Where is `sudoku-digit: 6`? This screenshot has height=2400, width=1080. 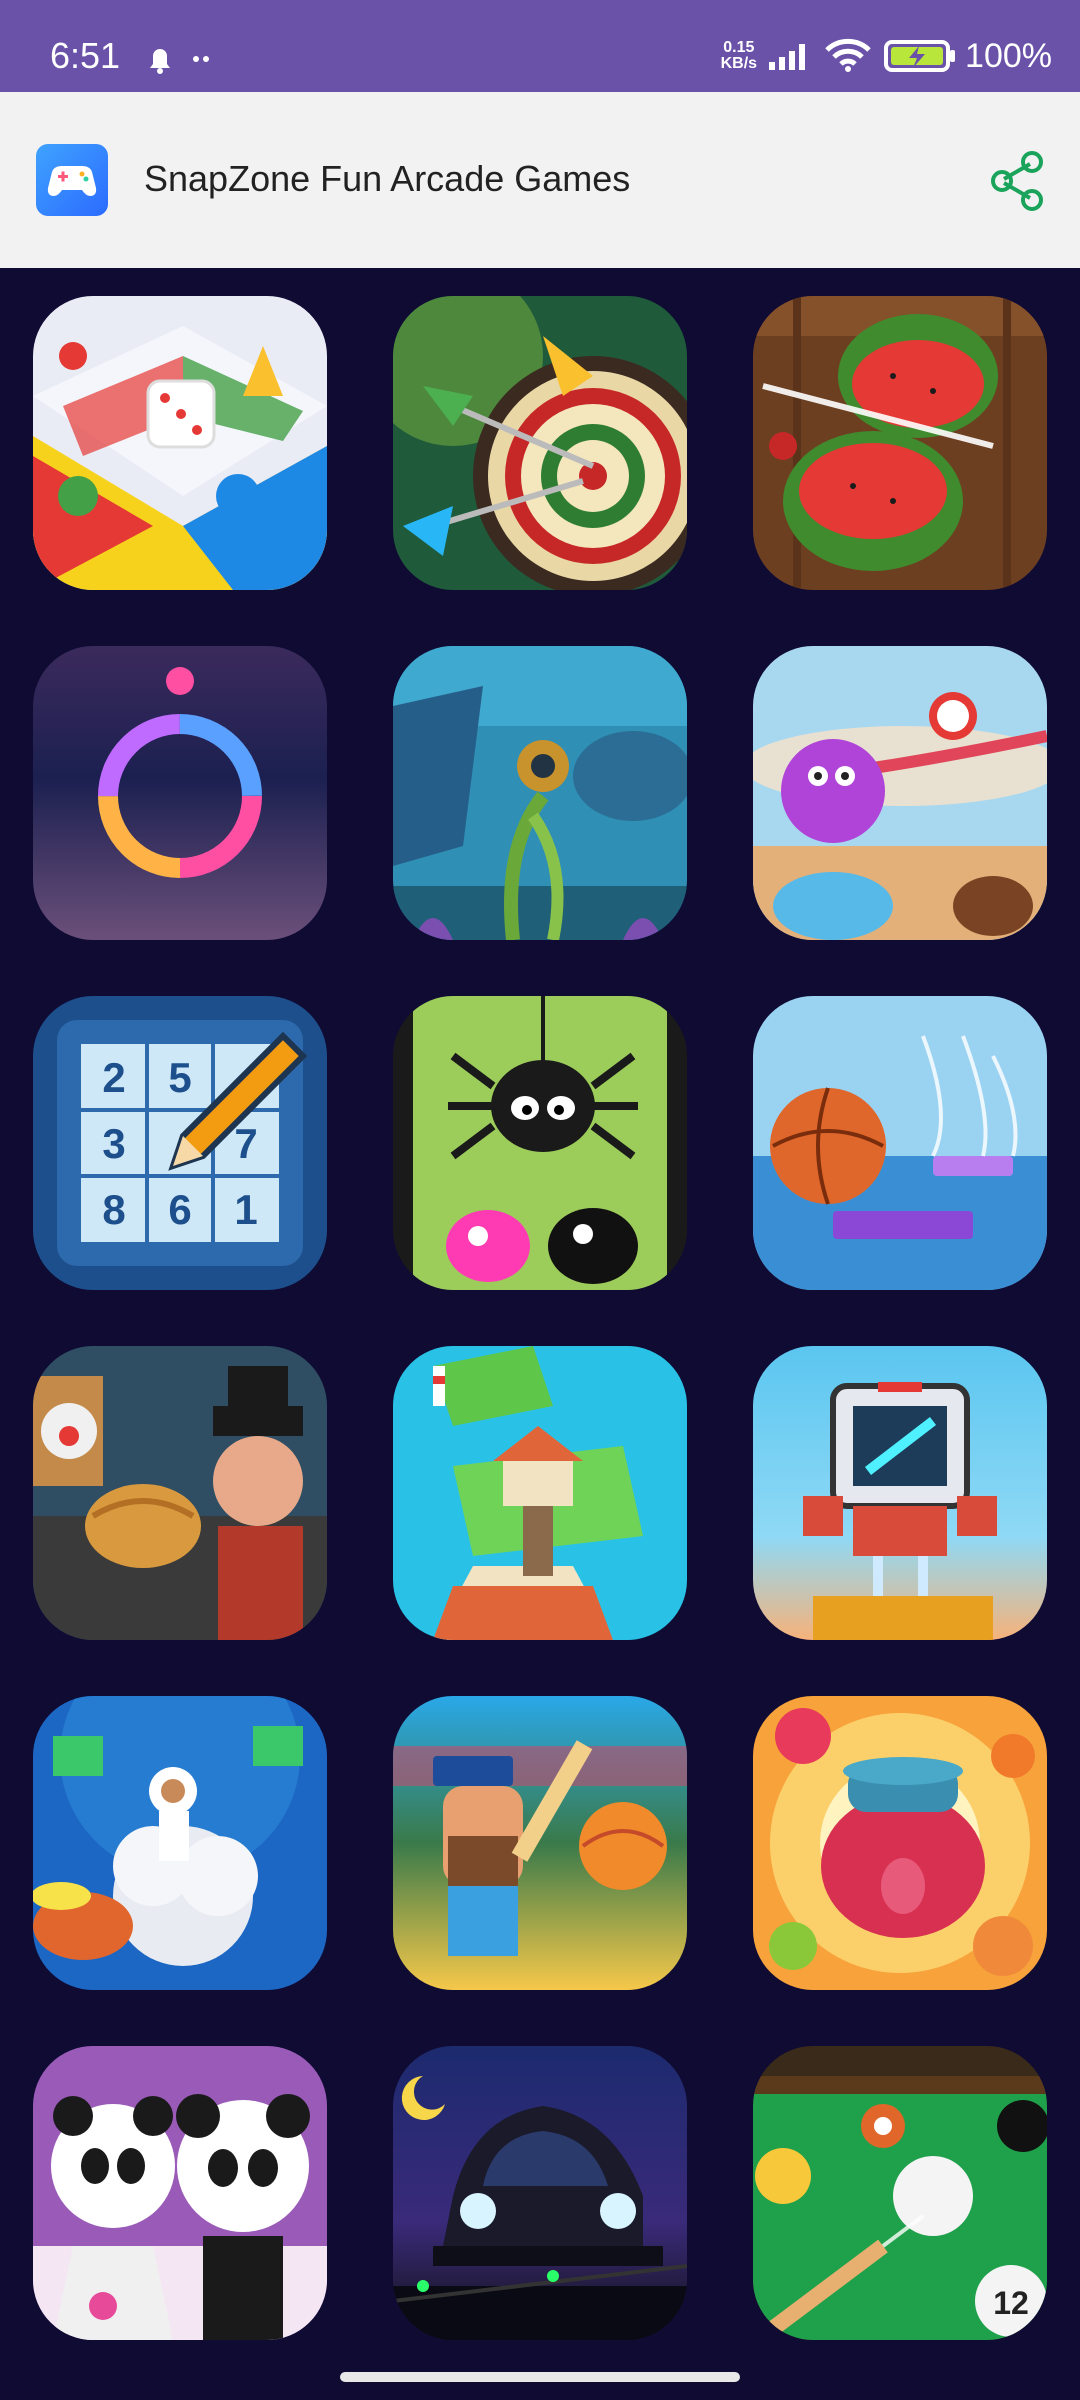
sudoku-digit: 6 is located at coordinates (179, 1209).